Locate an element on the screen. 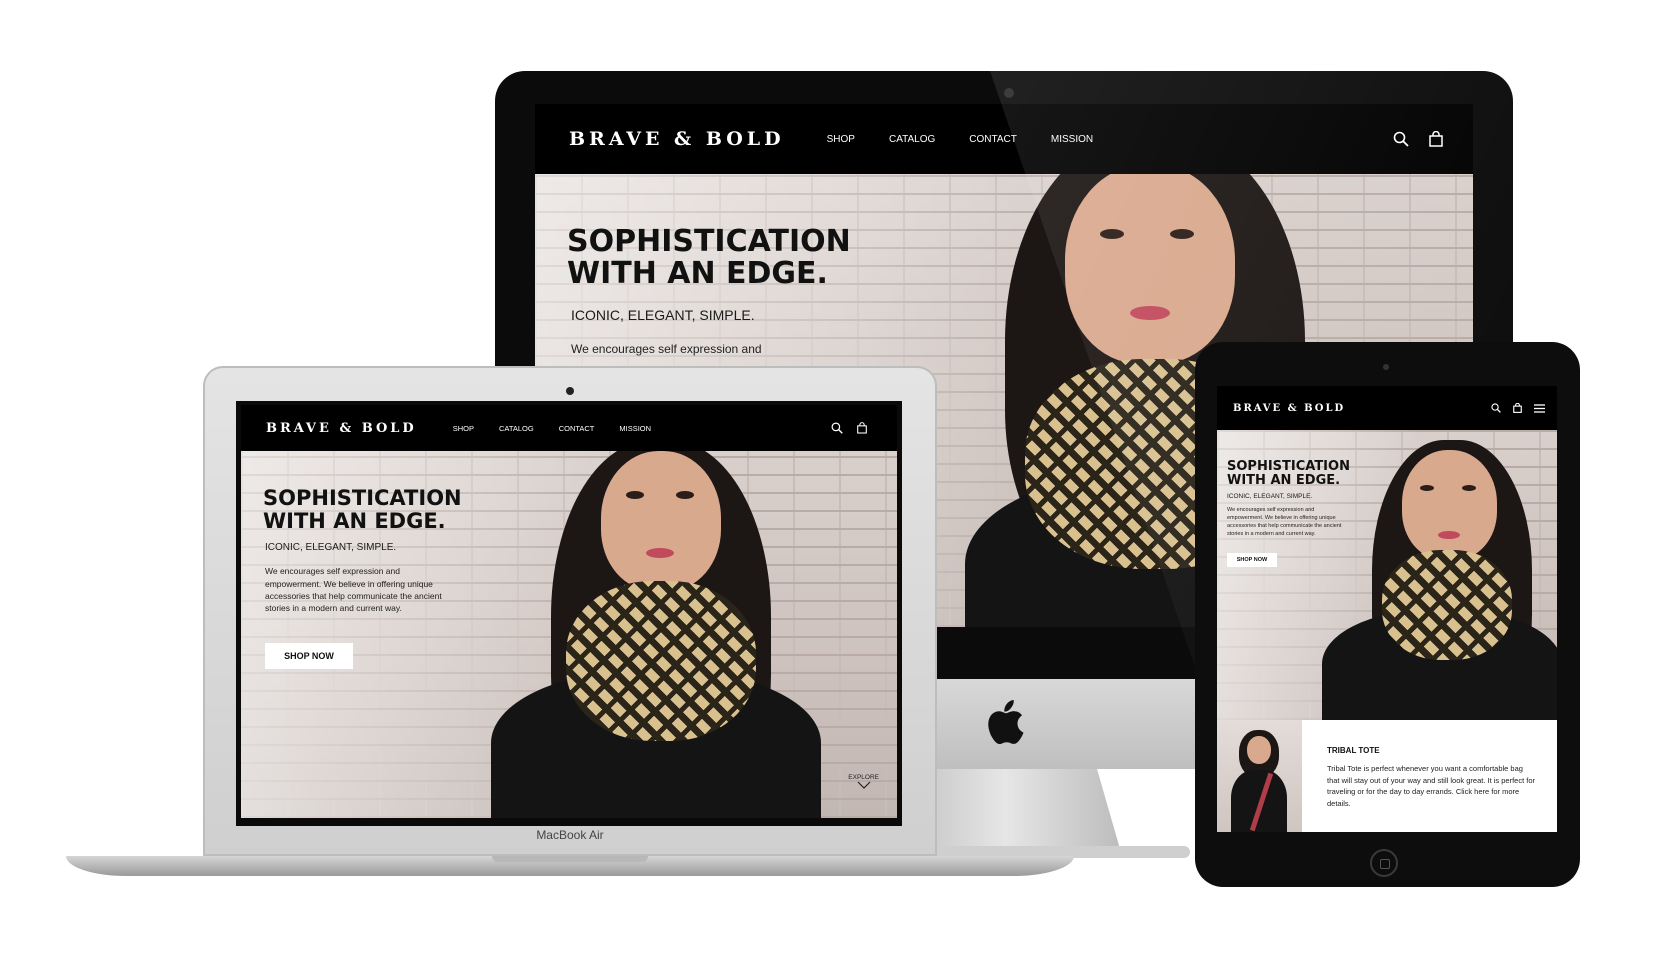 The image size is (1680, 957). macbook-explore: EXPLORE is located at coordinates (863, 783).